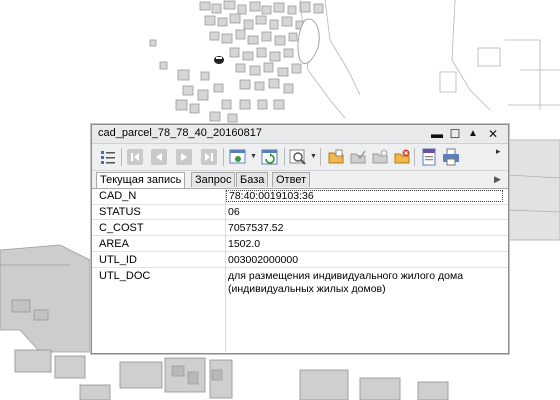  Describe the element at coordinates (402, 157) in the screenshot. I see `delete-folder-icon` at that location.